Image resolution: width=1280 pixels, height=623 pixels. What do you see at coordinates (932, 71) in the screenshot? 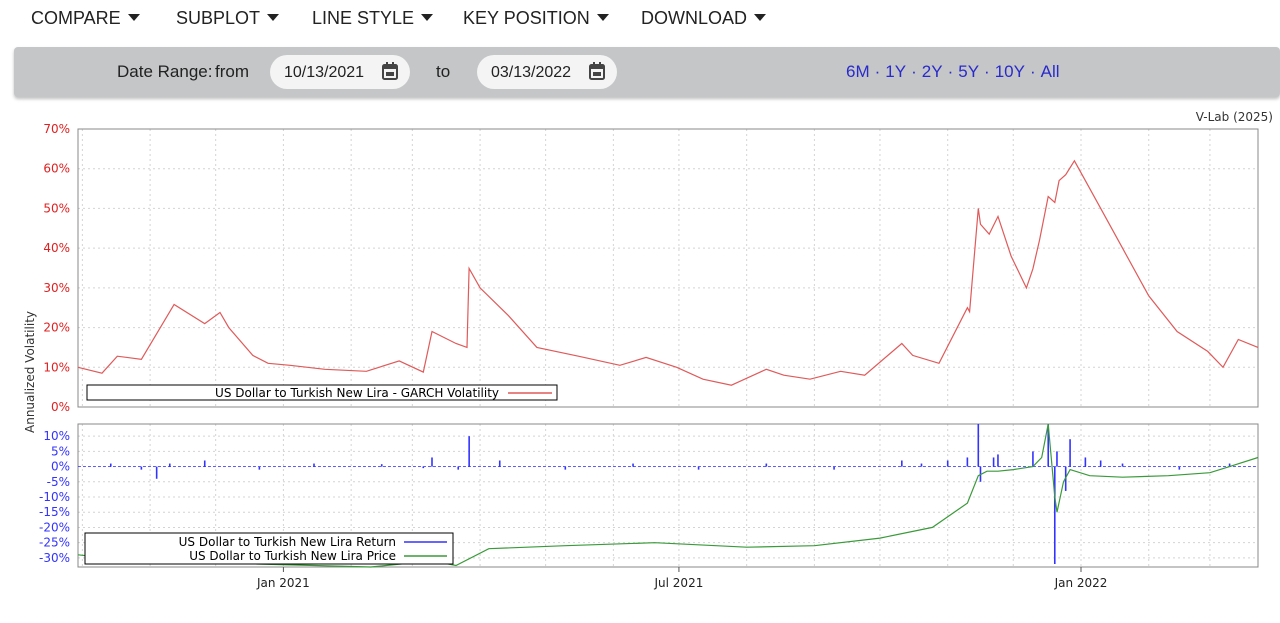
I see `preset-2y: 2Y` at bounding box center [932, 71].